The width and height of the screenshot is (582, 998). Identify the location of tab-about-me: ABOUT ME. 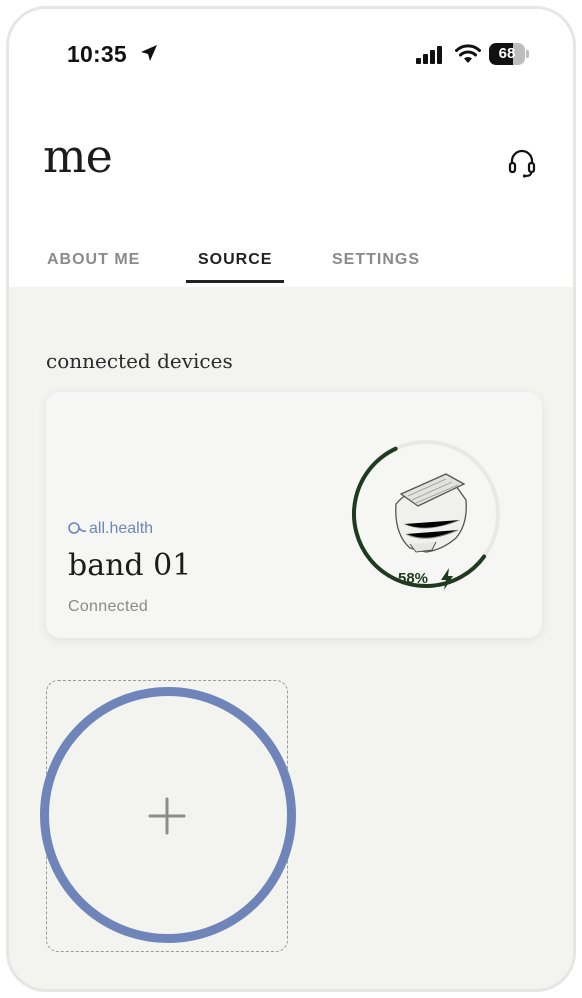
(93, 260).